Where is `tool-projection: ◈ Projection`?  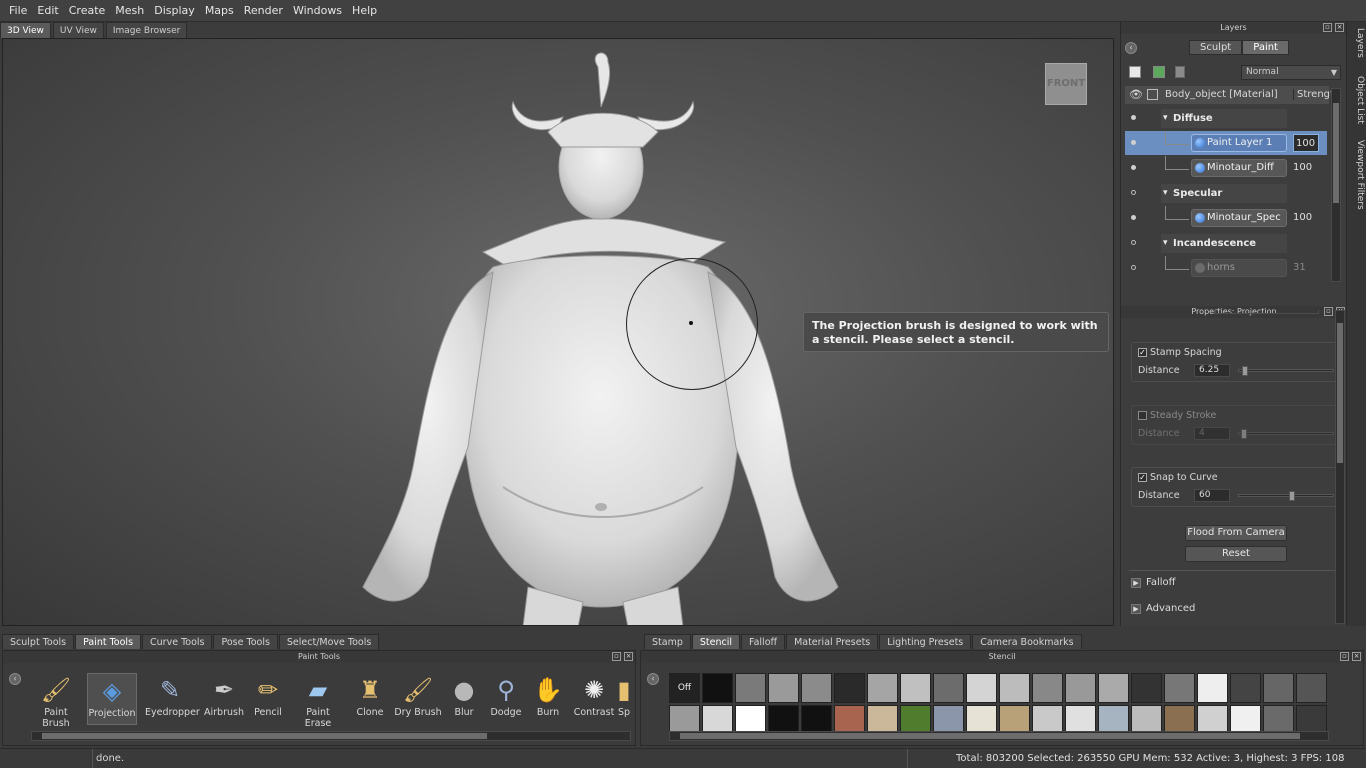
tool-projection: ◈ Projection is located at coordinates (112, 699).